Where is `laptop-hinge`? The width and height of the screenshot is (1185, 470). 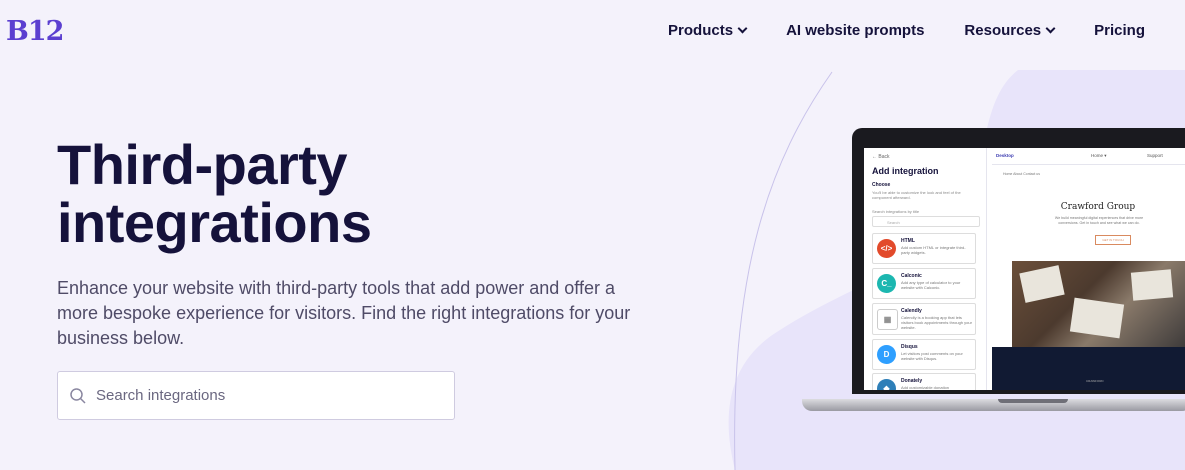
laptop-hinge is located at coordinates (1033, 401).